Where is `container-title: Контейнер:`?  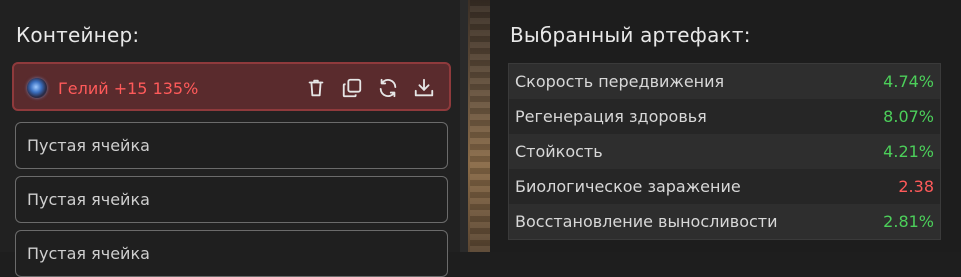 container-title: Контейнер: is located at coordinates (78, 35).